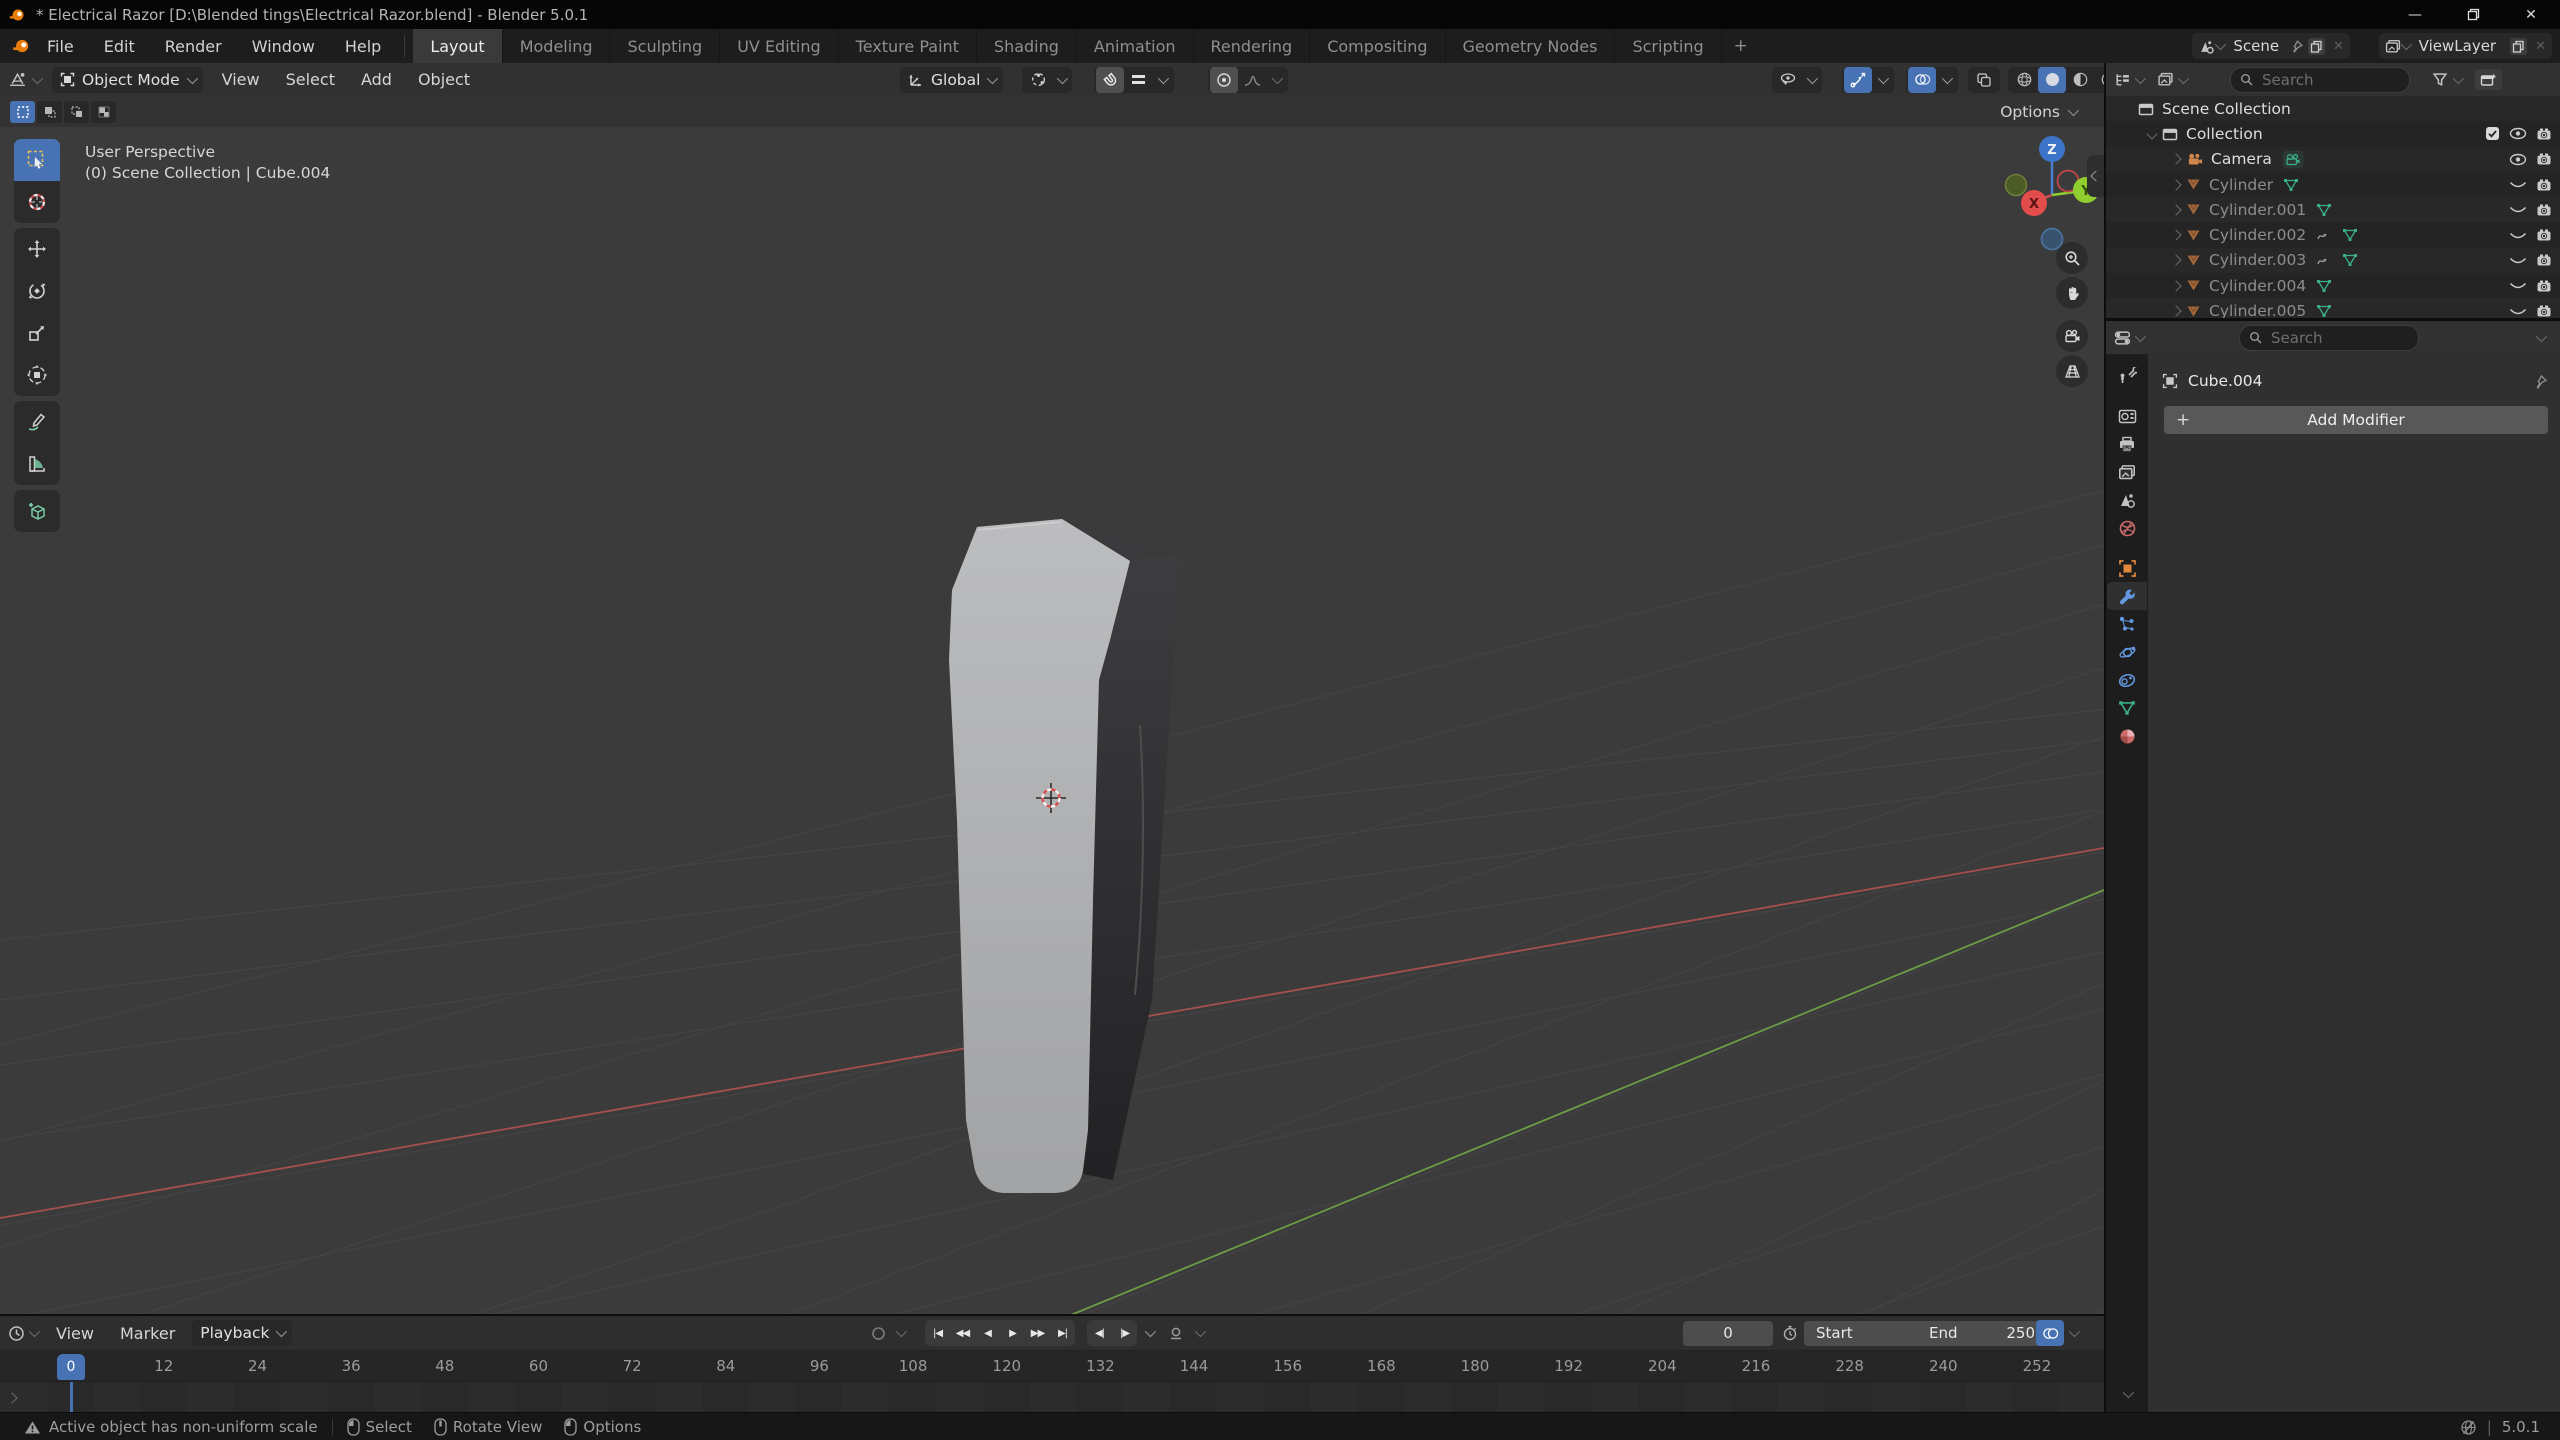 The height and width of the screenshot is (1440, 2560). Describe the element at coordinates (103, 111) in the screenshot. I see `select-mode-invert-button` at that location.